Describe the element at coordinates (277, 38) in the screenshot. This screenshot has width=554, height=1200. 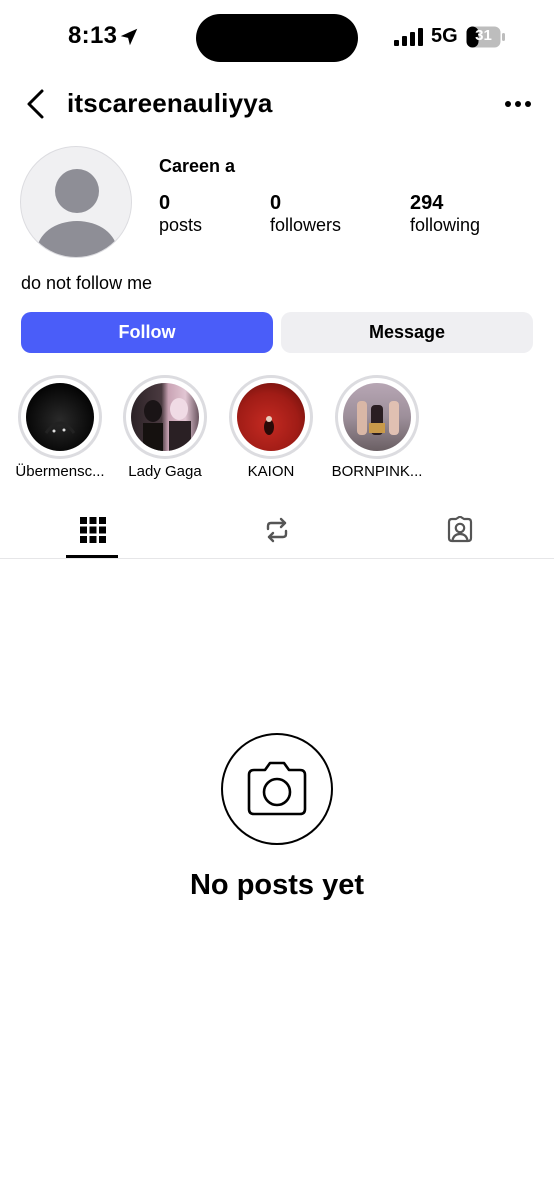
I see `dynamic-island` at that location.